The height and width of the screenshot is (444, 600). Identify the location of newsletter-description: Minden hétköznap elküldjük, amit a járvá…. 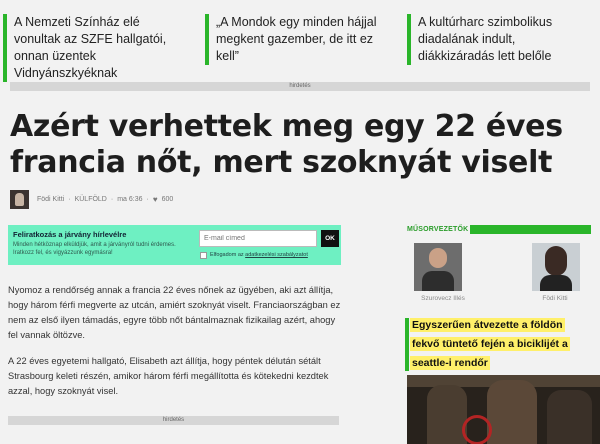
(94, 249).